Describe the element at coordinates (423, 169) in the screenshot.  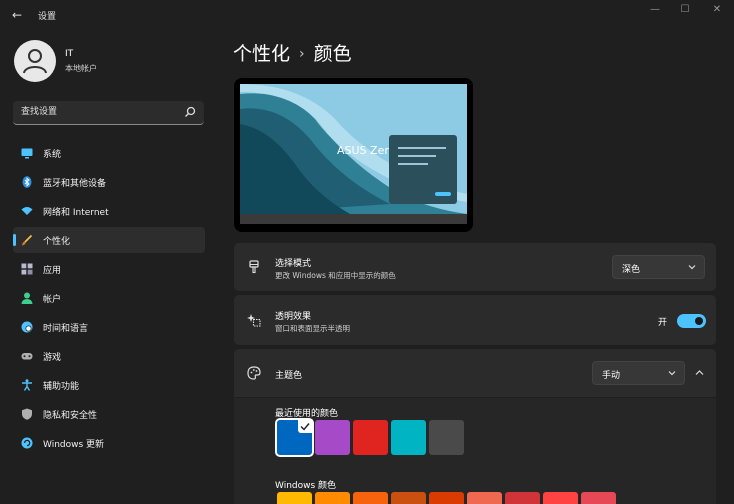
I see `preview-window` at that location.